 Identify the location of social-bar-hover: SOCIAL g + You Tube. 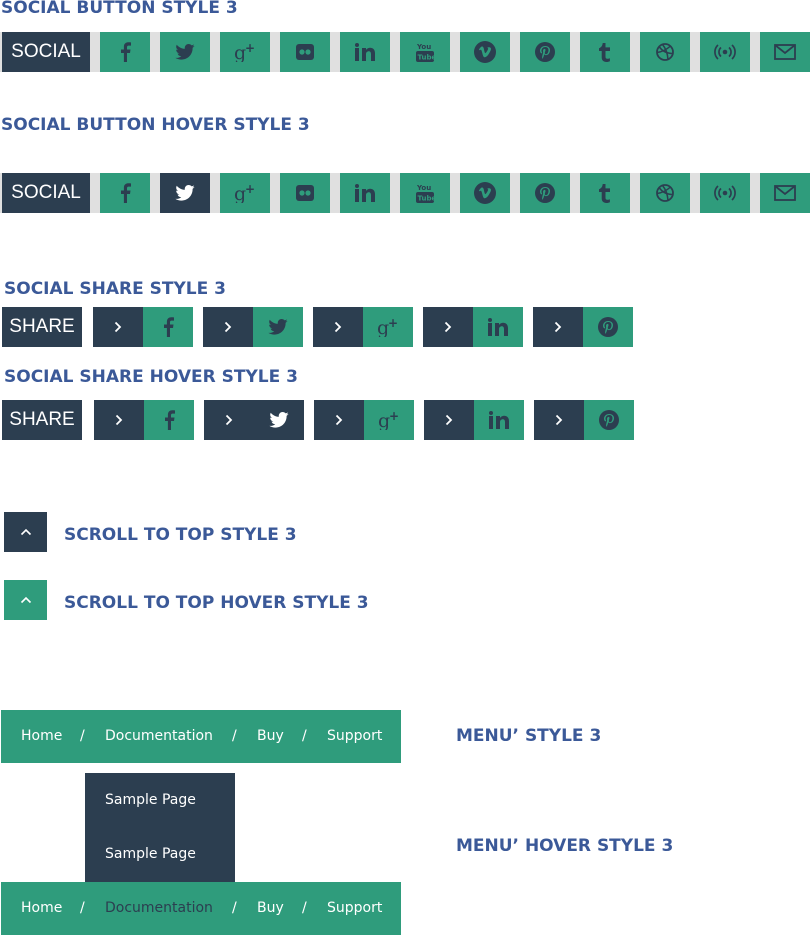
(405, 193).